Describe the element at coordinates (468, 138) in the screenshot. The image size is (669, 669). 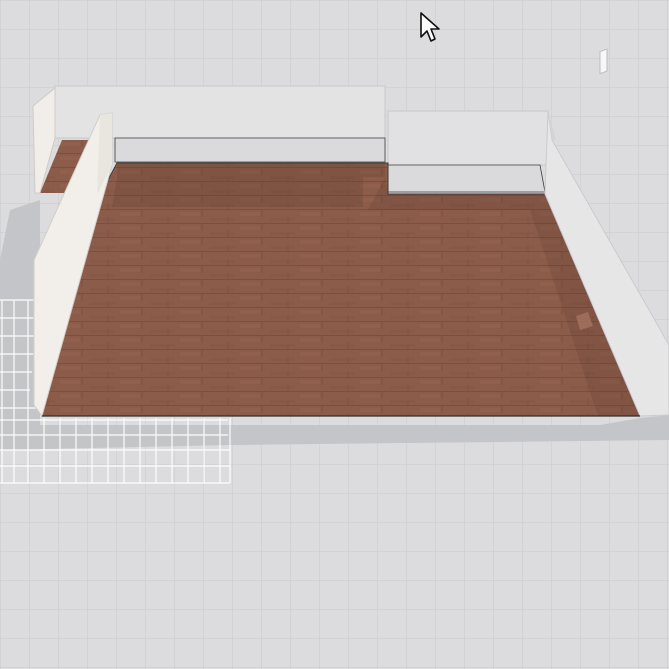
I see `back-wall-right-room` at that location.